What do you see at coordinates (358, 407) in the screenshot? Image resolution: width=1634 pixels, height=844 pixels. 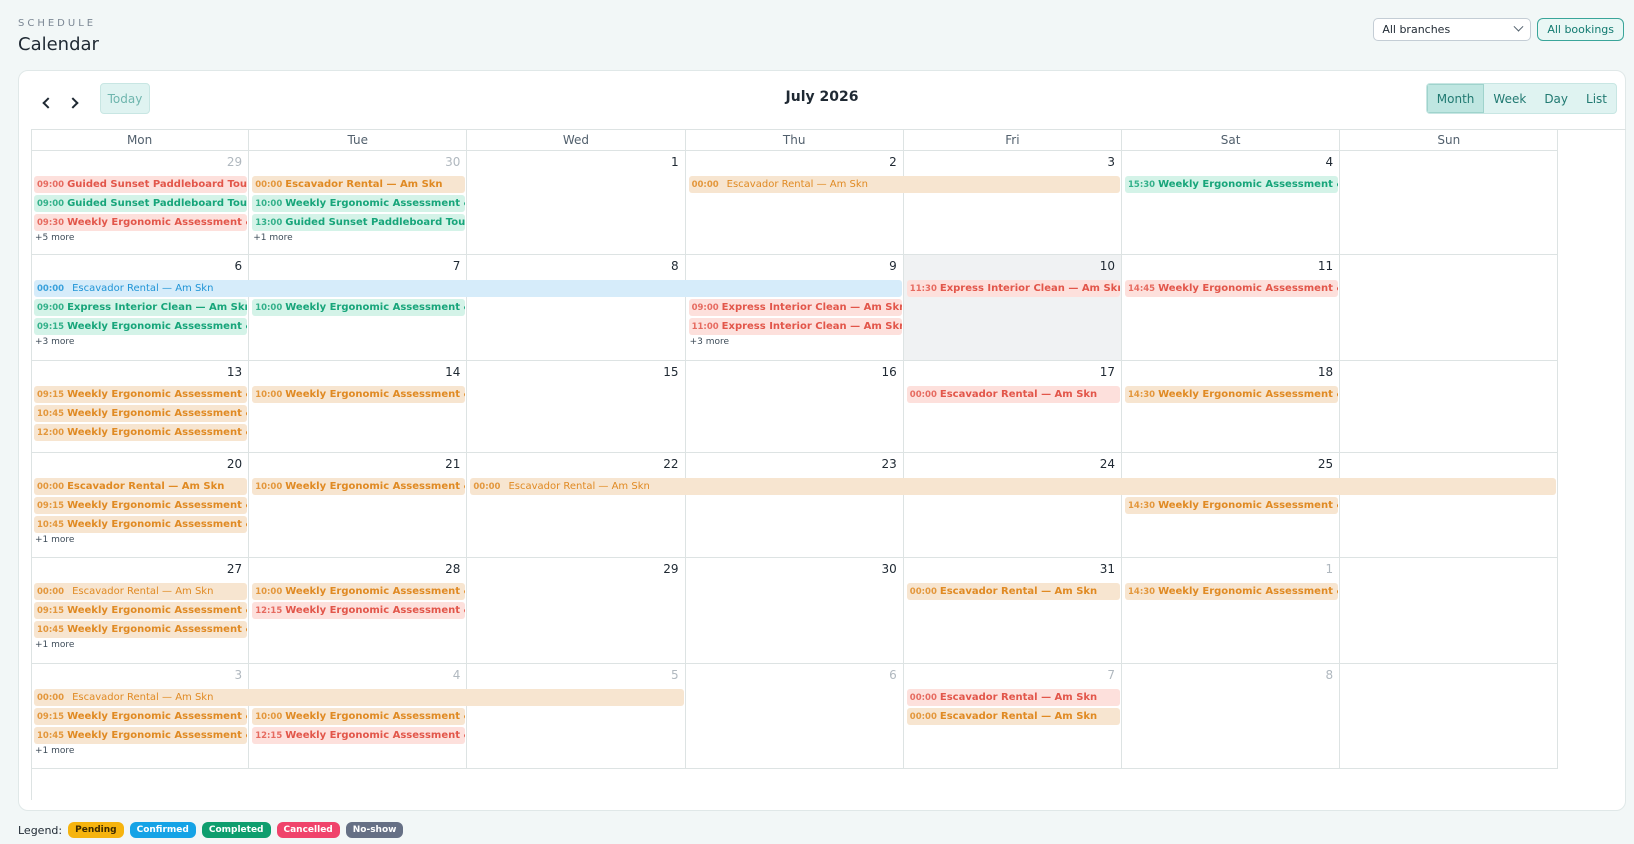 I see `day-cell: 14` at bounding box center [358, 407].